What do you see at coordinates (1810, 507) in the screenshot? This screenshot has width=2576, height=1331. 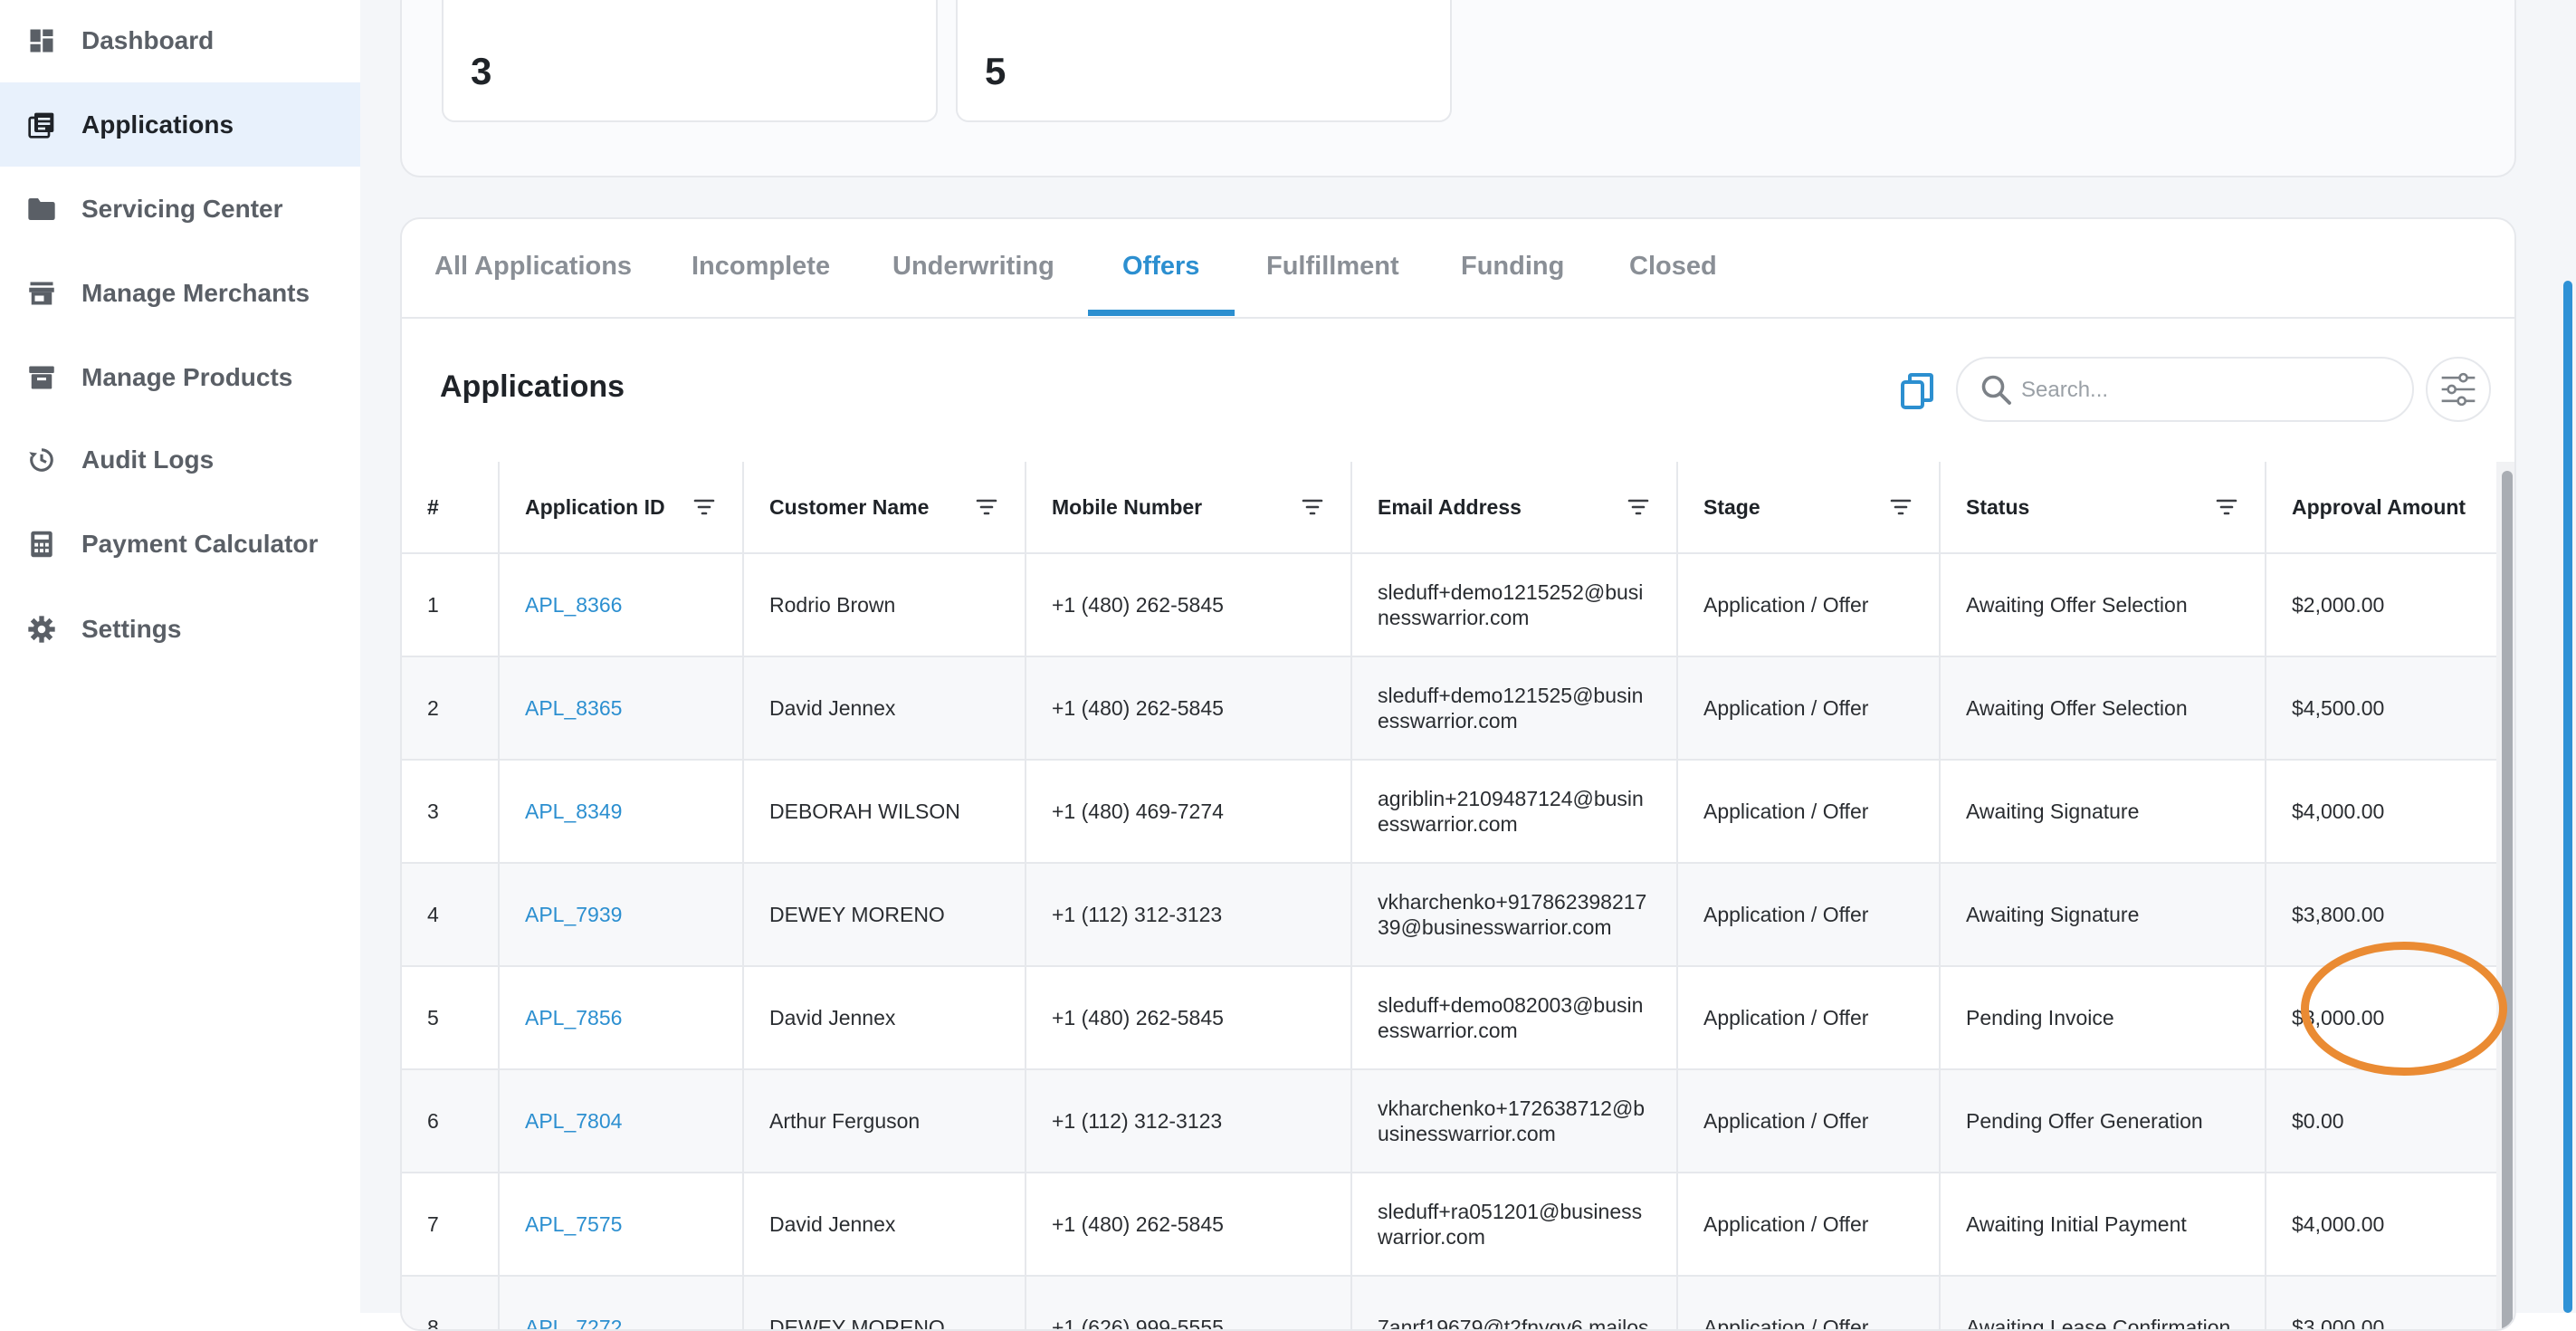 I see `column-header-stage: Stage` at bounding box center [1810, 507].